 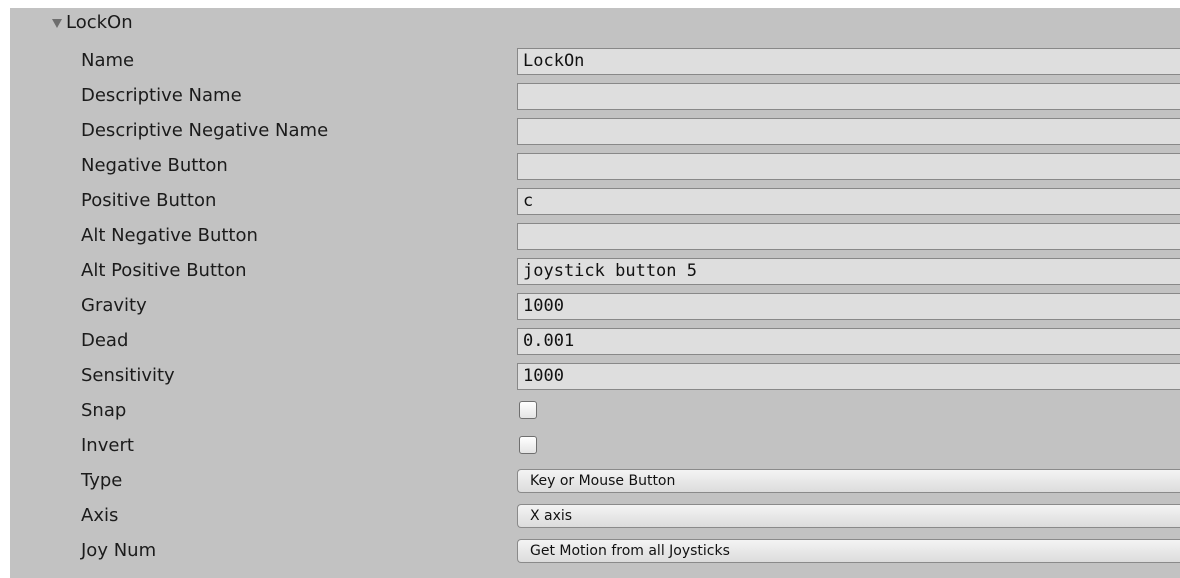 I want to click on type-dropdown: Key or Mouse Button, so click(x=848, y=481).